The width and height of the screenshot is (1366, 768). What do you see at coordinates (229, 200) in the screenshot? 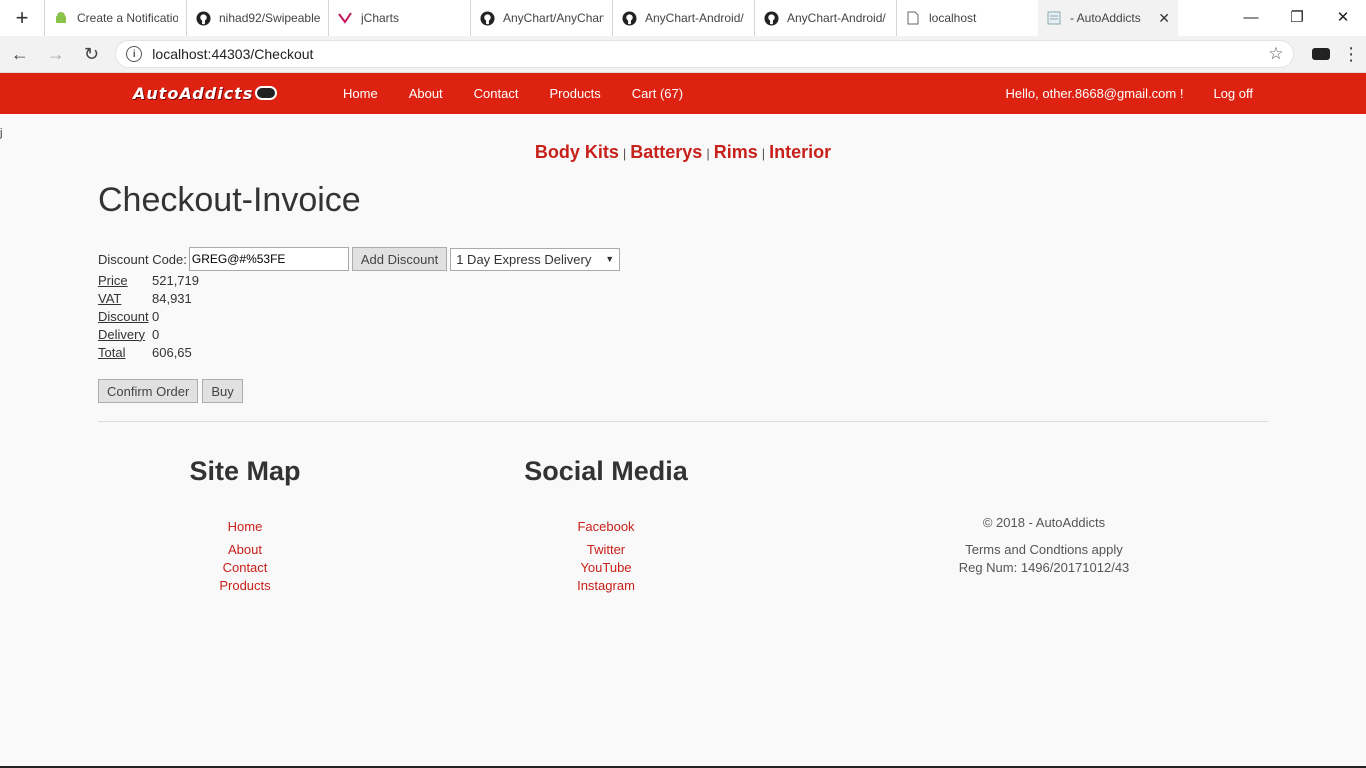
I see `page-title: Checkout-Invoice` at bounding box center [229, 200].